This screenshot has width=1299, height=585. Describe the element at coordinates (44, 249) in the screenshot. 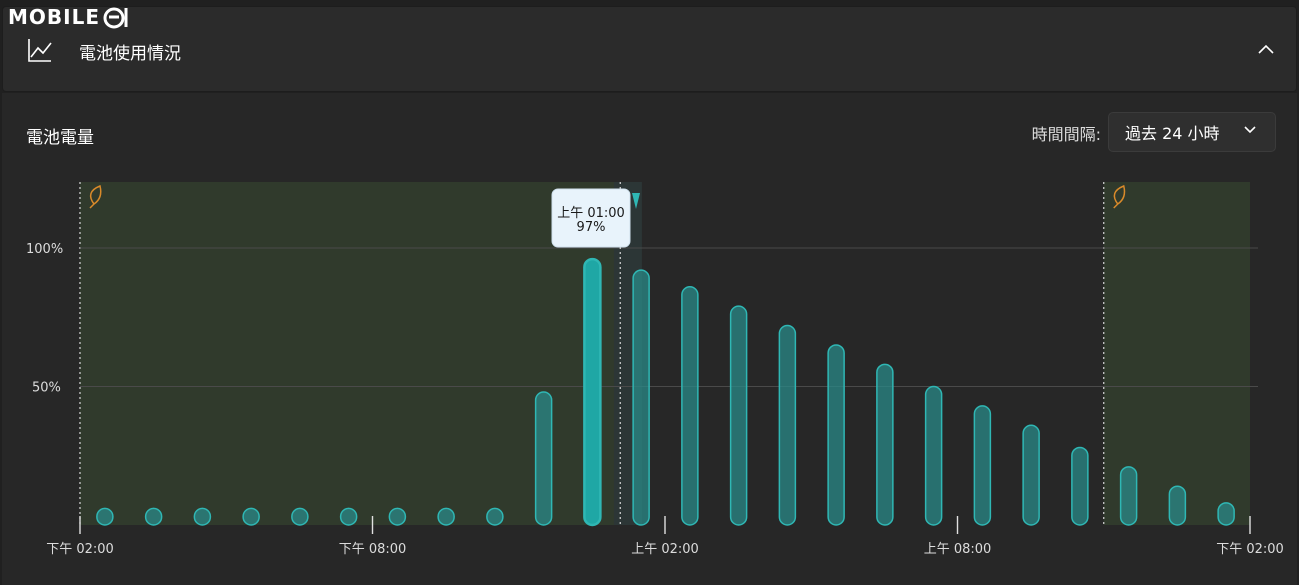

I see `y-tick-label-100: 100%` at that location.